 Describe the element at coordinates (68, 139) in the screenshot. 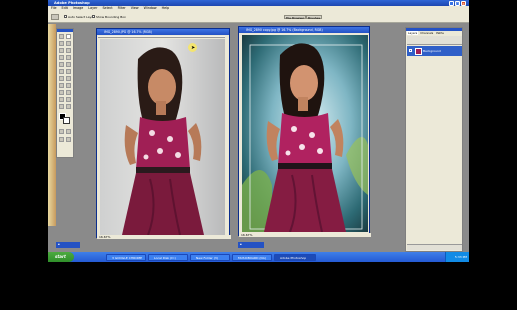

I see `screen-mode-full-icon` at that location.